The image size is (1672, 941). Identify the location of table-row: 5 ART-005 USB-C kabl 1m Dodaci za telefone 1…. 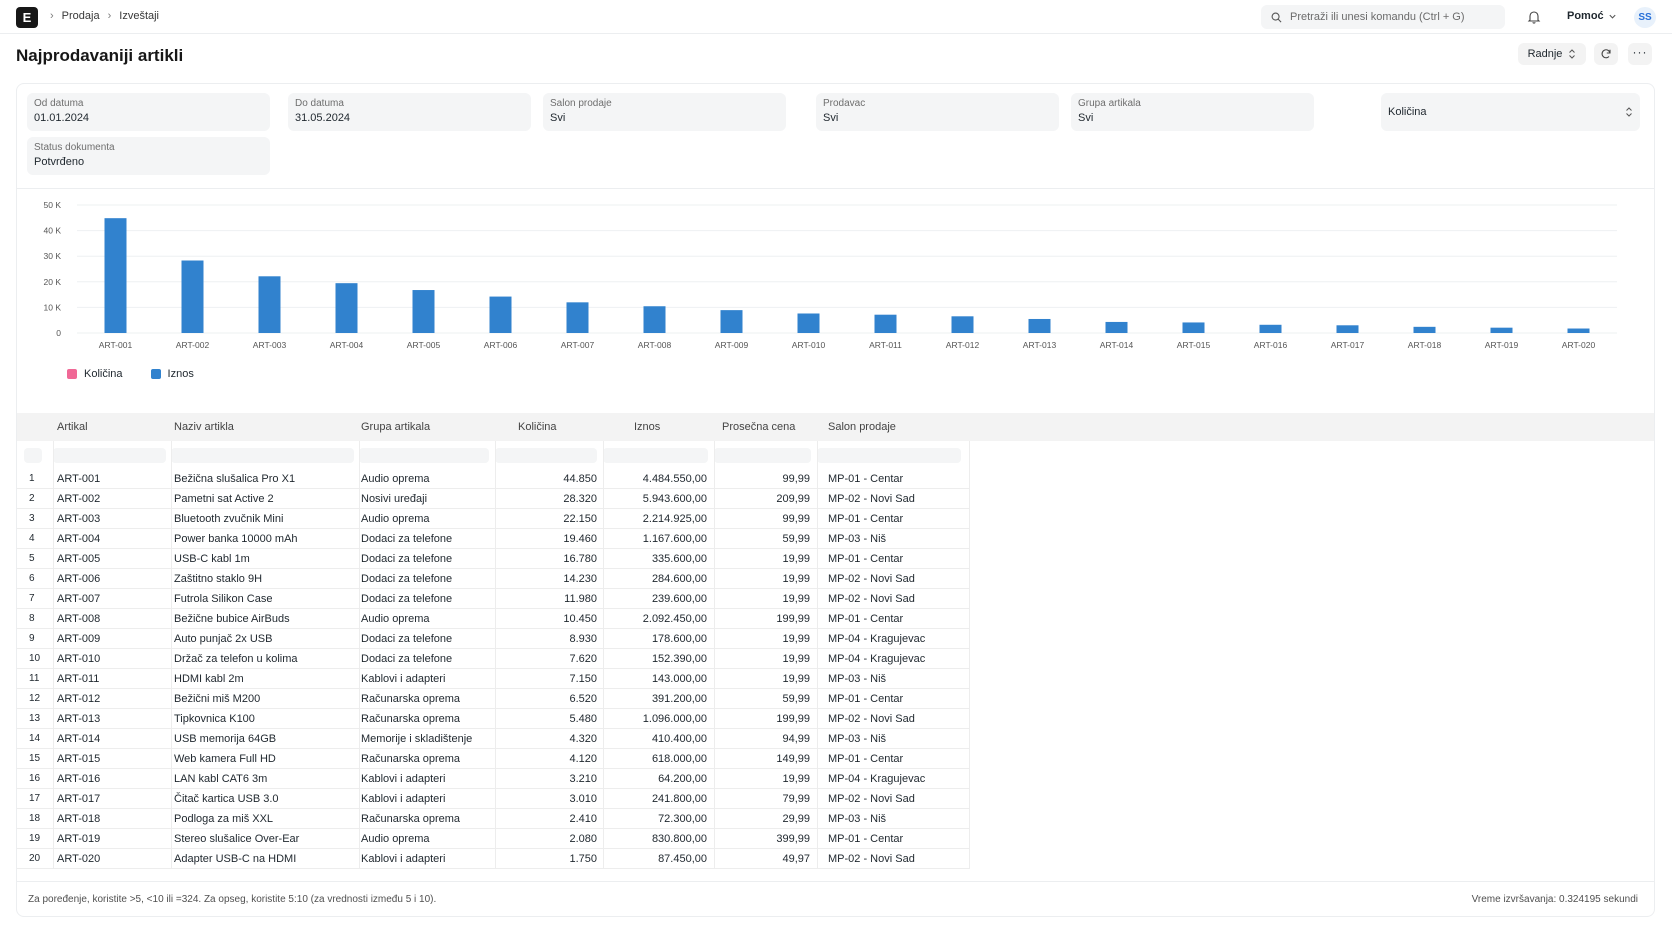
(493, 559).